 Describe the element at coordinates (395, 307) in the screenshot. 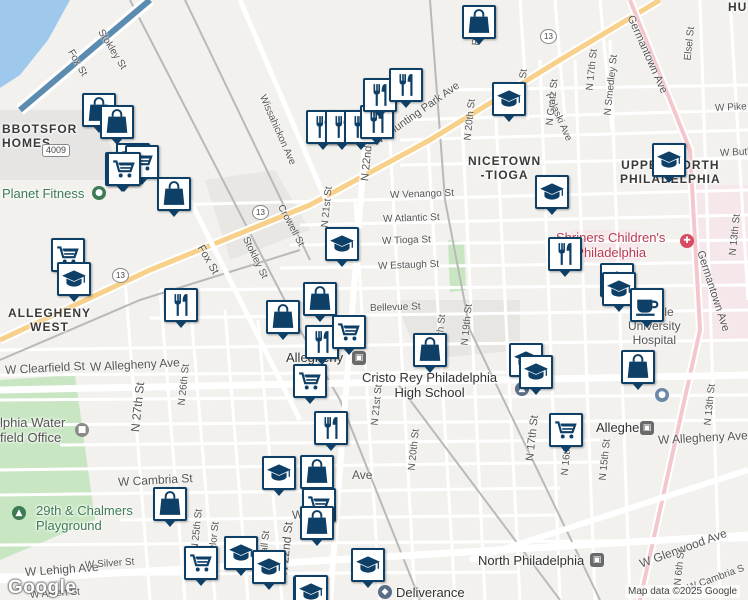

I see `street-label: Bellevue St` at that location.